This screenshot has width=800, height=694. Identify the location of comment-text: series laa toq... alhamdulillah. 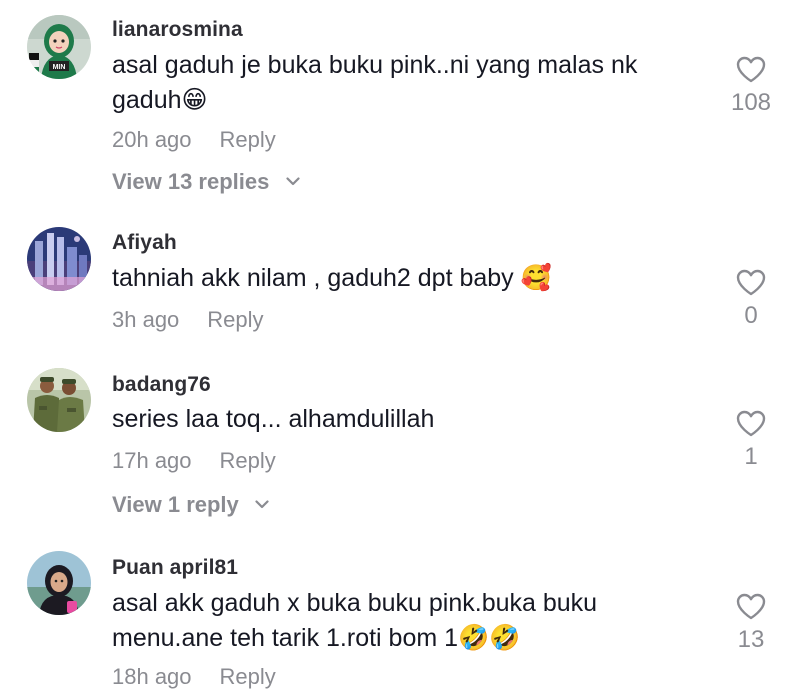
(273, 419).